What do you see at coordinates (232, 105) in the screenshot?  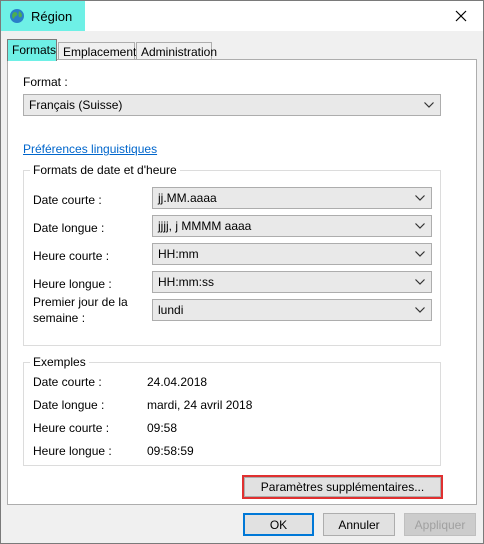 I see `format-select: Français (Suisse)` at bounding box center [232, 105].